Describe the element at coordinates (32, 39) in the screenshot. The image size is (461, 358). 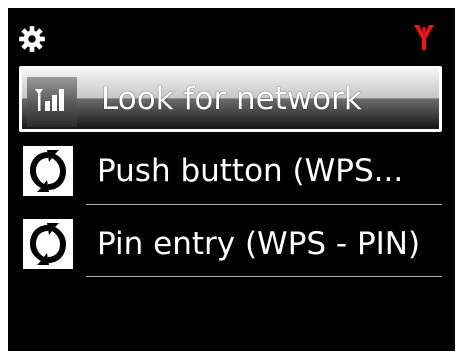
I see `gear-icon` at that location.